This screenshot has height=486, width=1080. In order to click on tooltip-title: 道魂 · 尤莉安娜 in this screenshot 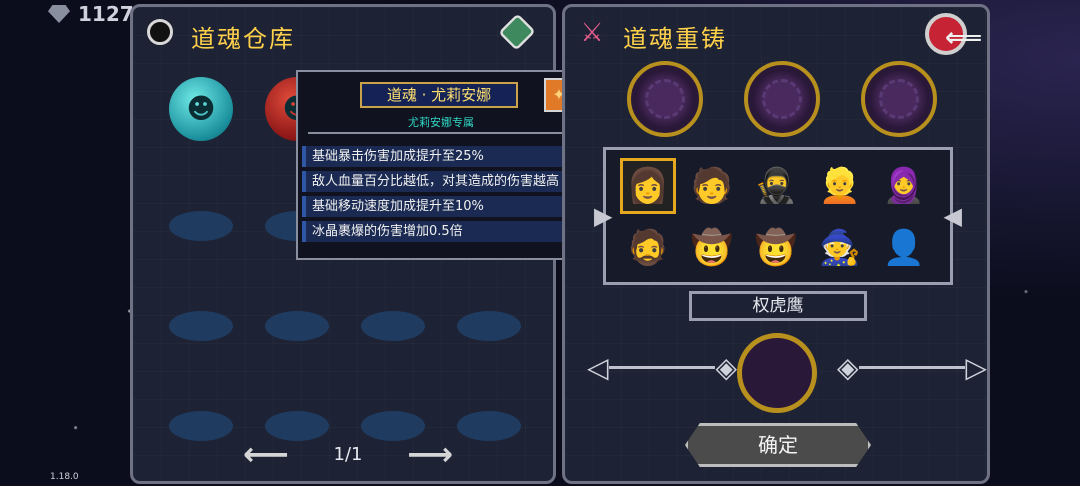, I will do `click(439, 95)`.